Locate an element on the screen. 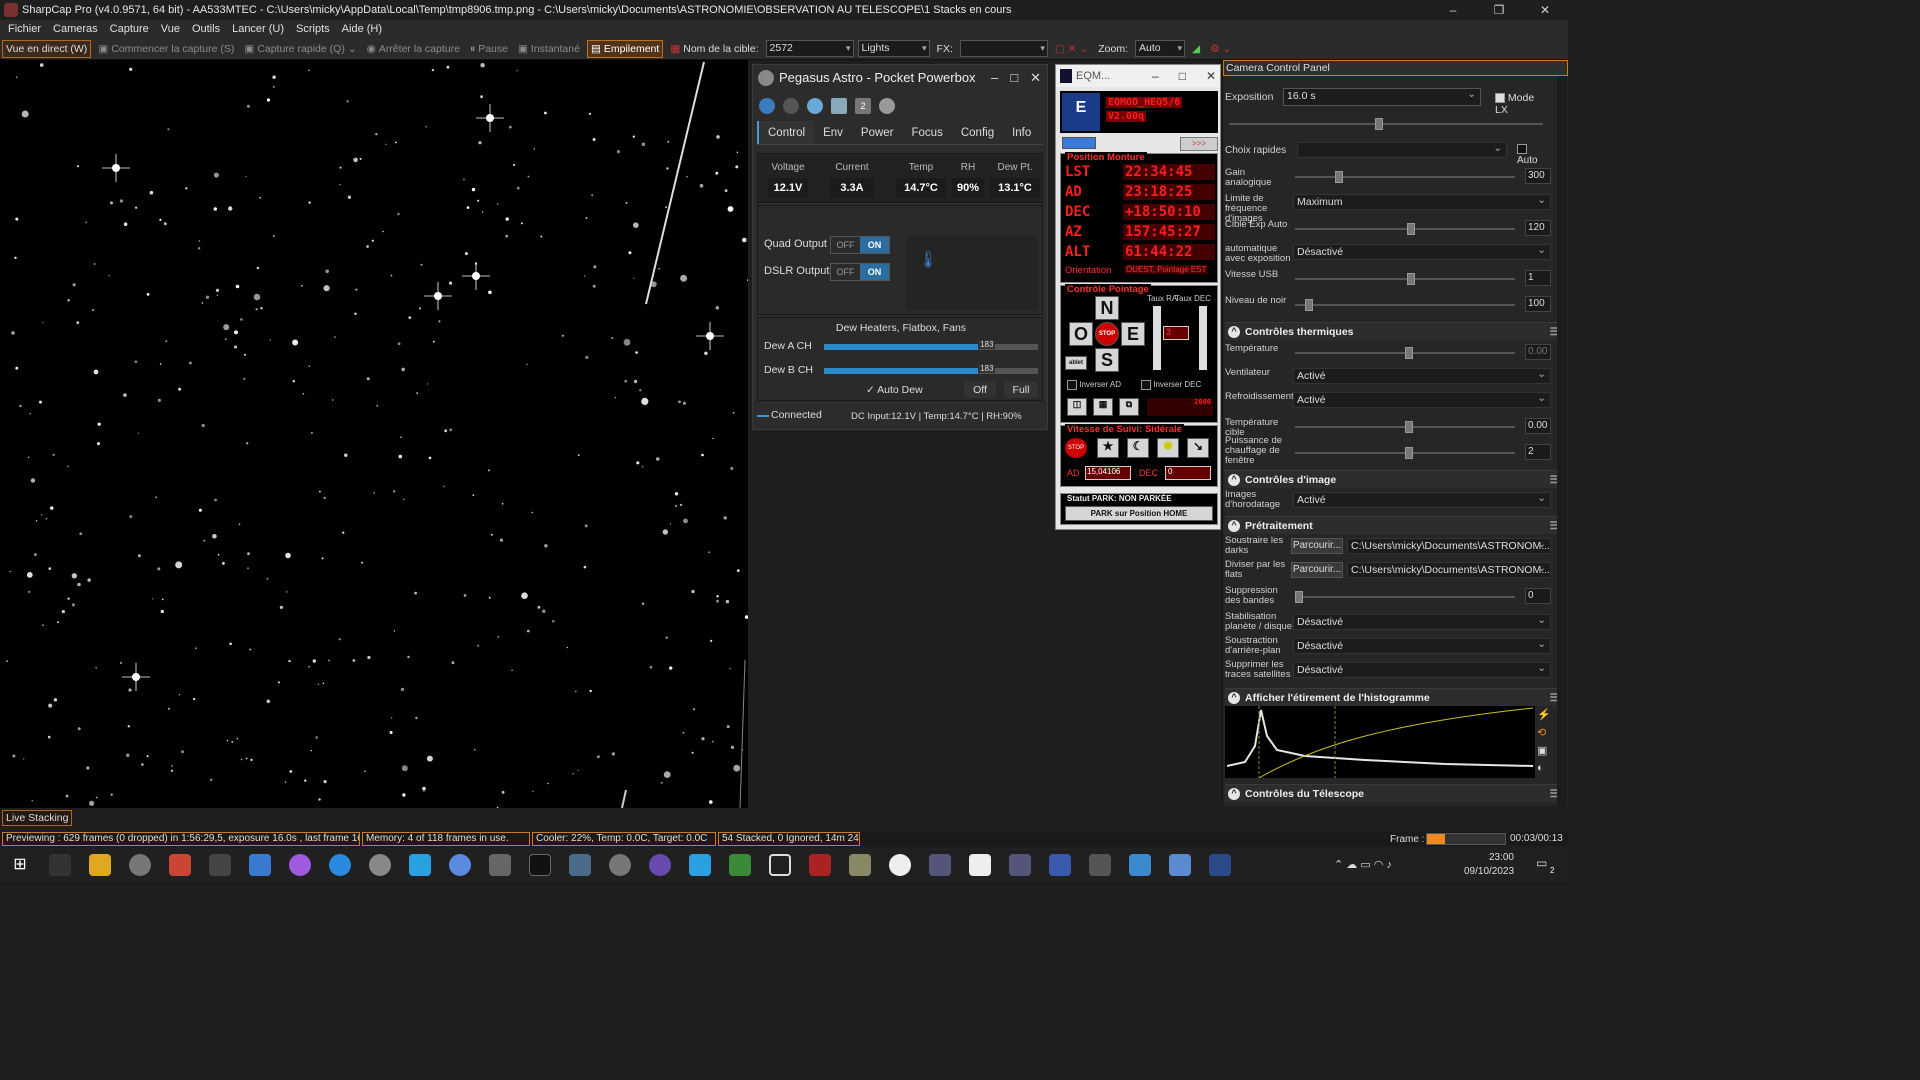  dslr-output-toggle: OFF ON is located at coordinates (860, 272).